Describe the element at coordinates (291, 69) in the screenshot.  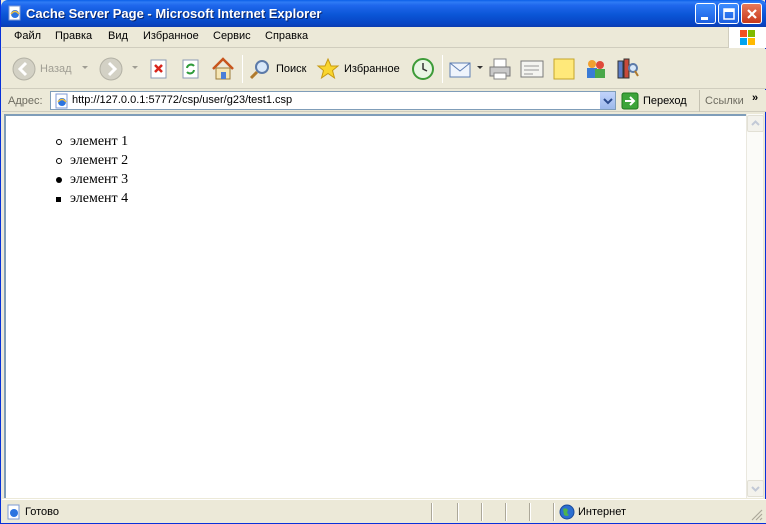
I see `search-label: Поиск` at that location.